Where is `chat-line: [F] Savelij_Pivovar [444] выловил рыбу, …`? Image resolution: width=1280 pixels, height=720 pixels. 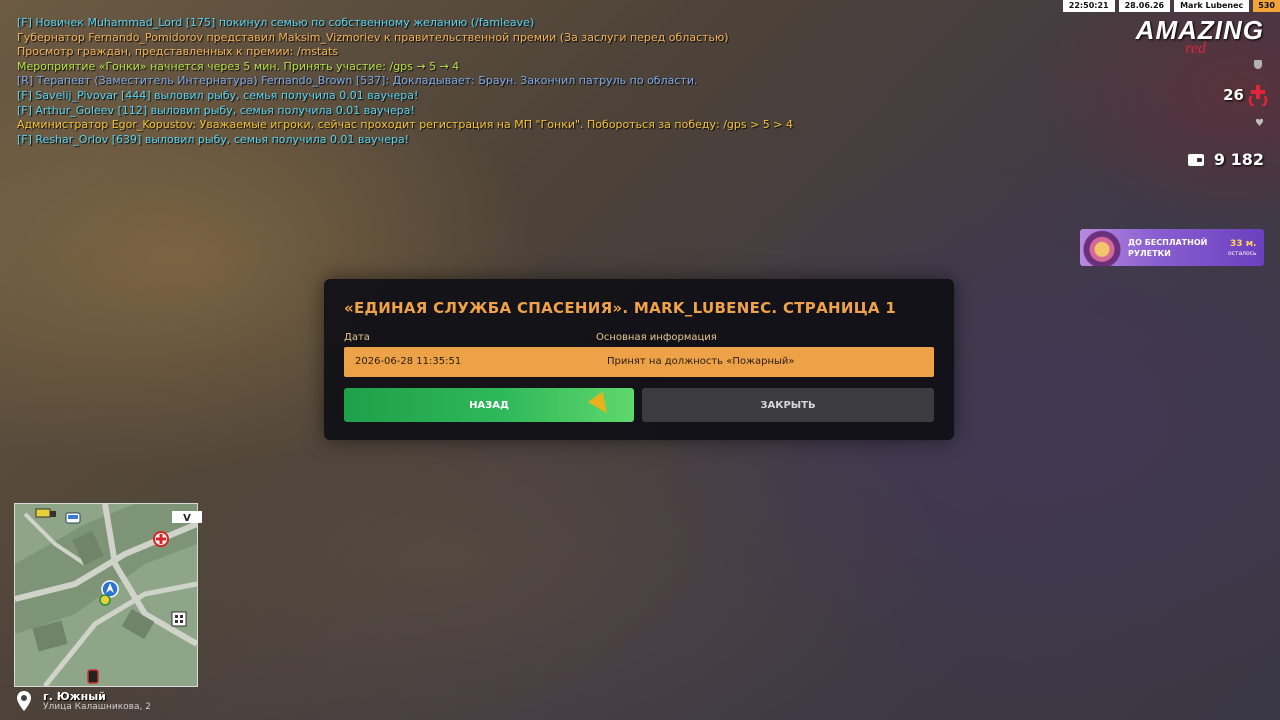 chat-line: [F] Savelij_Pivovar [444] выловил рыбу, … is located at coordinates (218, 95).